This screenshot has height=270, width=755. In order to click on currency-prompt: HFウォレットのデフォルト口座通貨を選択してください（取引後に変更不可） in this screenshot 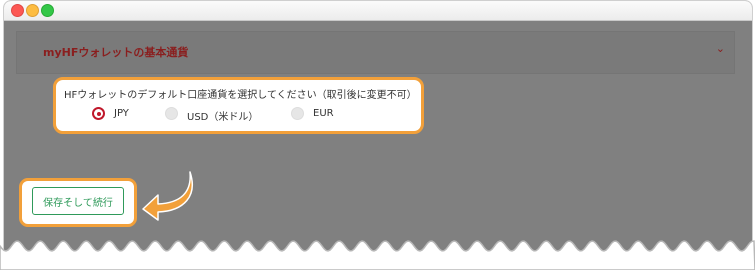, I will do `click(240, 95)`.